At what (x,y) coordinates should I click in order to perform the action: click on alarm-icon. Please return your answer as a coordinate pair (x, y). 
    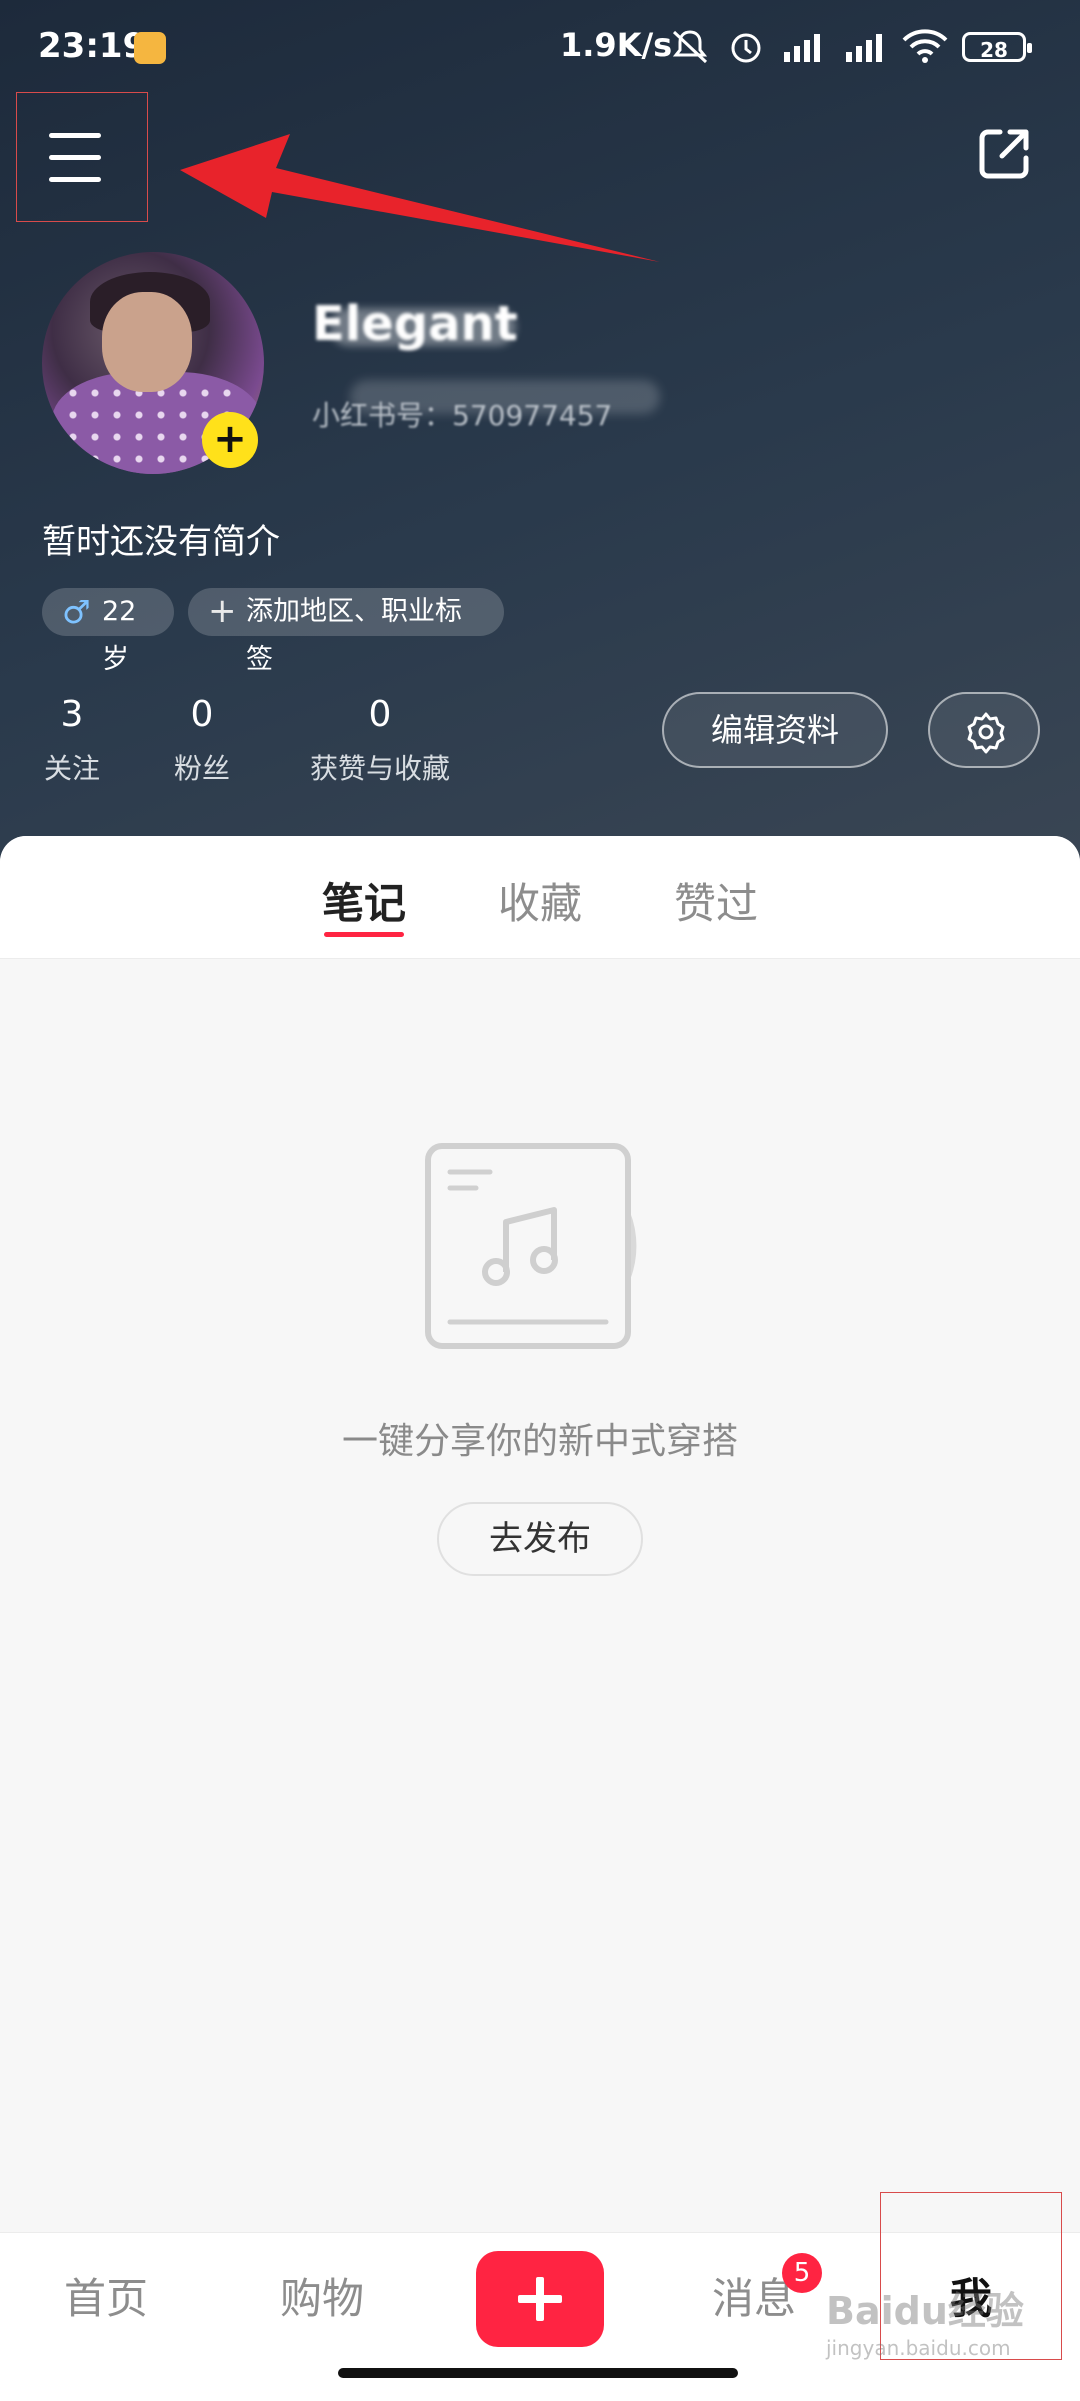
    Looking at the image, I should click on (746, 48).